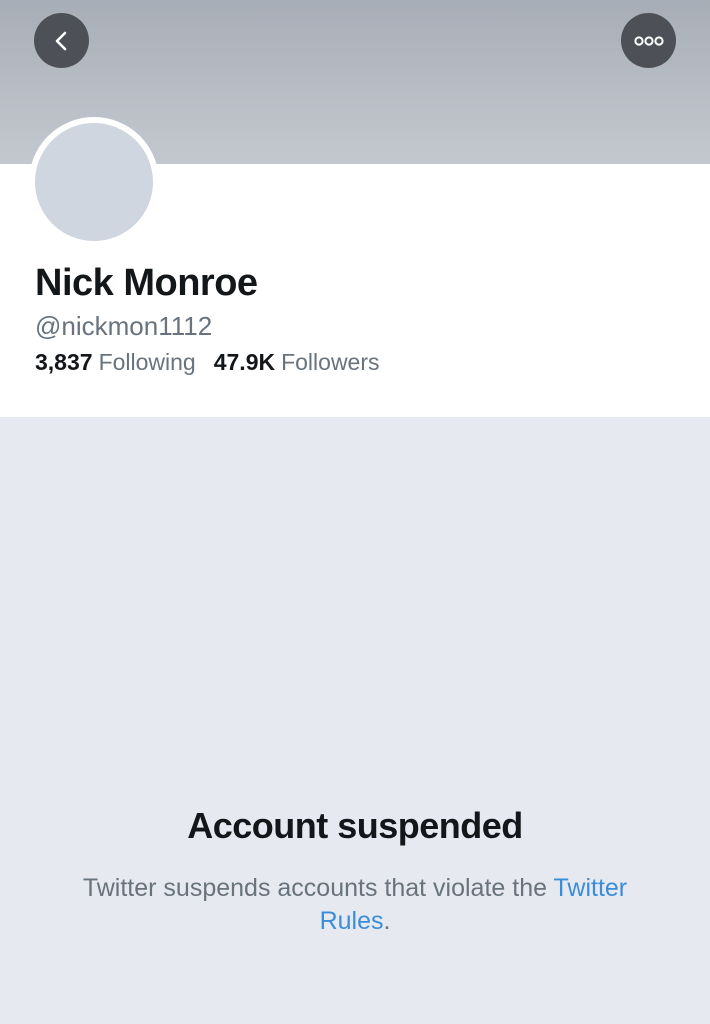 The image size is (710, 1024). What do you see at coordinates (207, 362) in the screenshot?
I see `follow-stats: 3,837 Following 47.9K Followers` at bounding box center [207, 362].